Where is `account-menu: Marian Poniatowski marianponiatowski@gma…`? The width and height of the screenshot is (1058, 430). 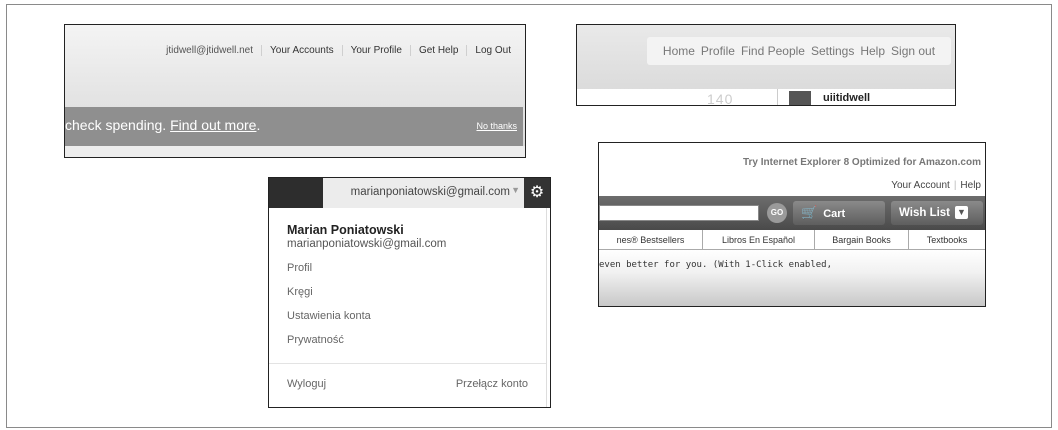 account-menu: Marian Poniatowski marianponiatowski@gma… is located at coordinates (408, 307).